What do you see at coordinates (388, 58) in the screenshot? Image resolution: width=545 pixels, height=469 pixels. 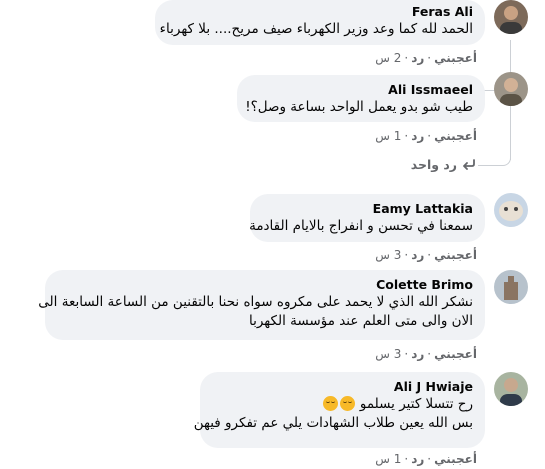 I see `comment-time: 2 س` at bounding box center [388, 58].